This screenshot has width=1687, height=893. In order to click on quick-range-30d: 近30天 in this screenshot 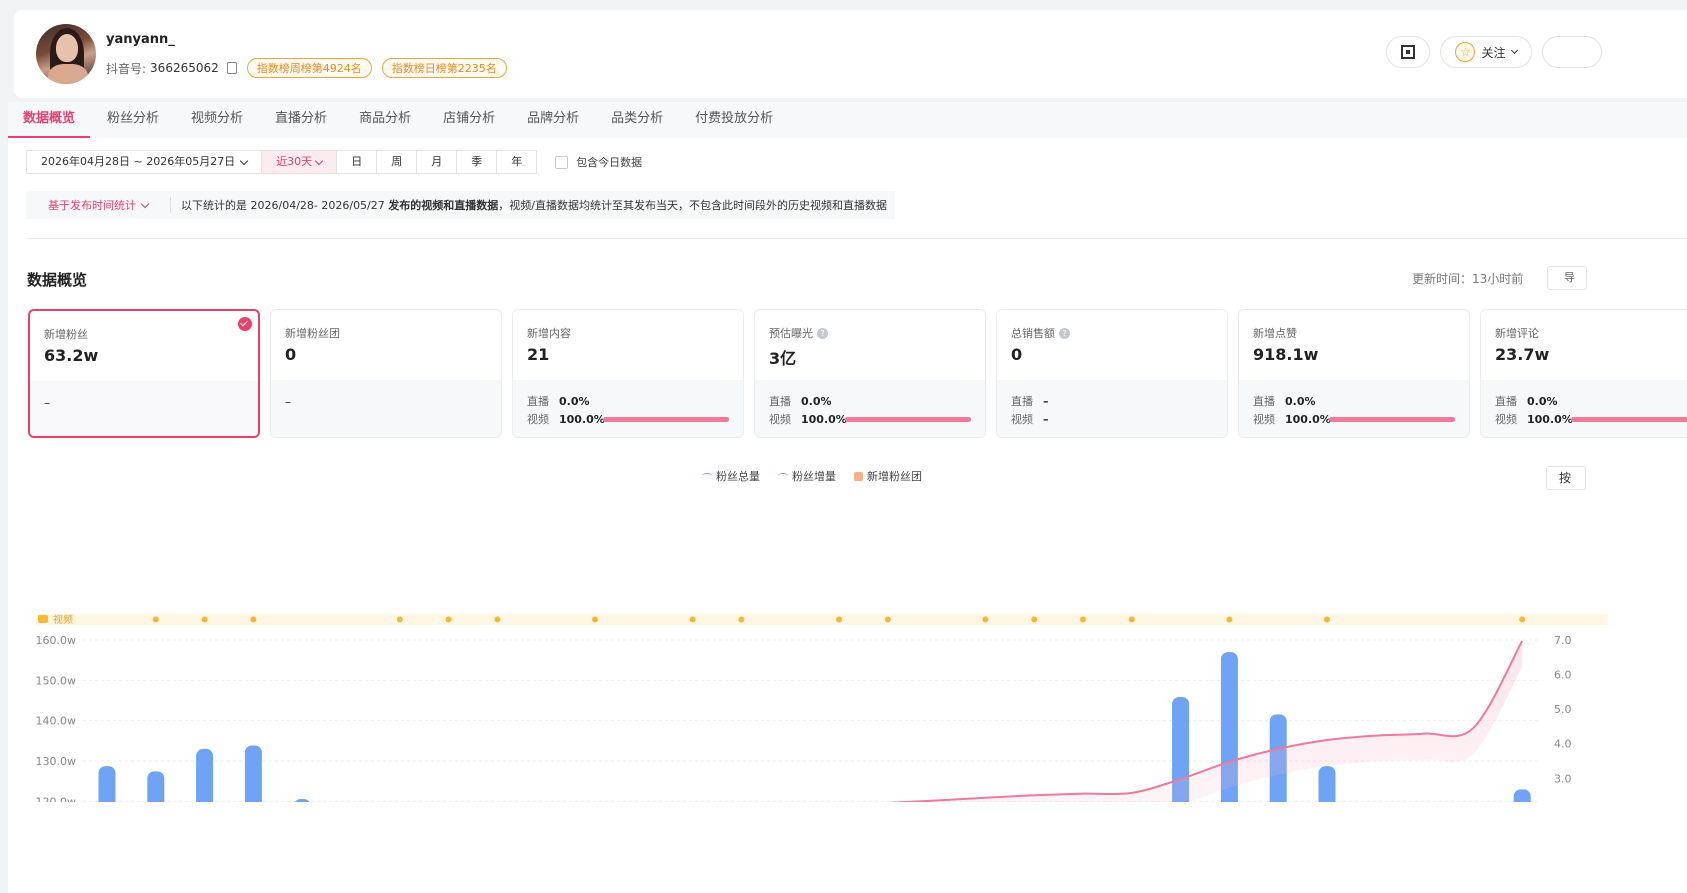, I will do `click(300, 162)`.